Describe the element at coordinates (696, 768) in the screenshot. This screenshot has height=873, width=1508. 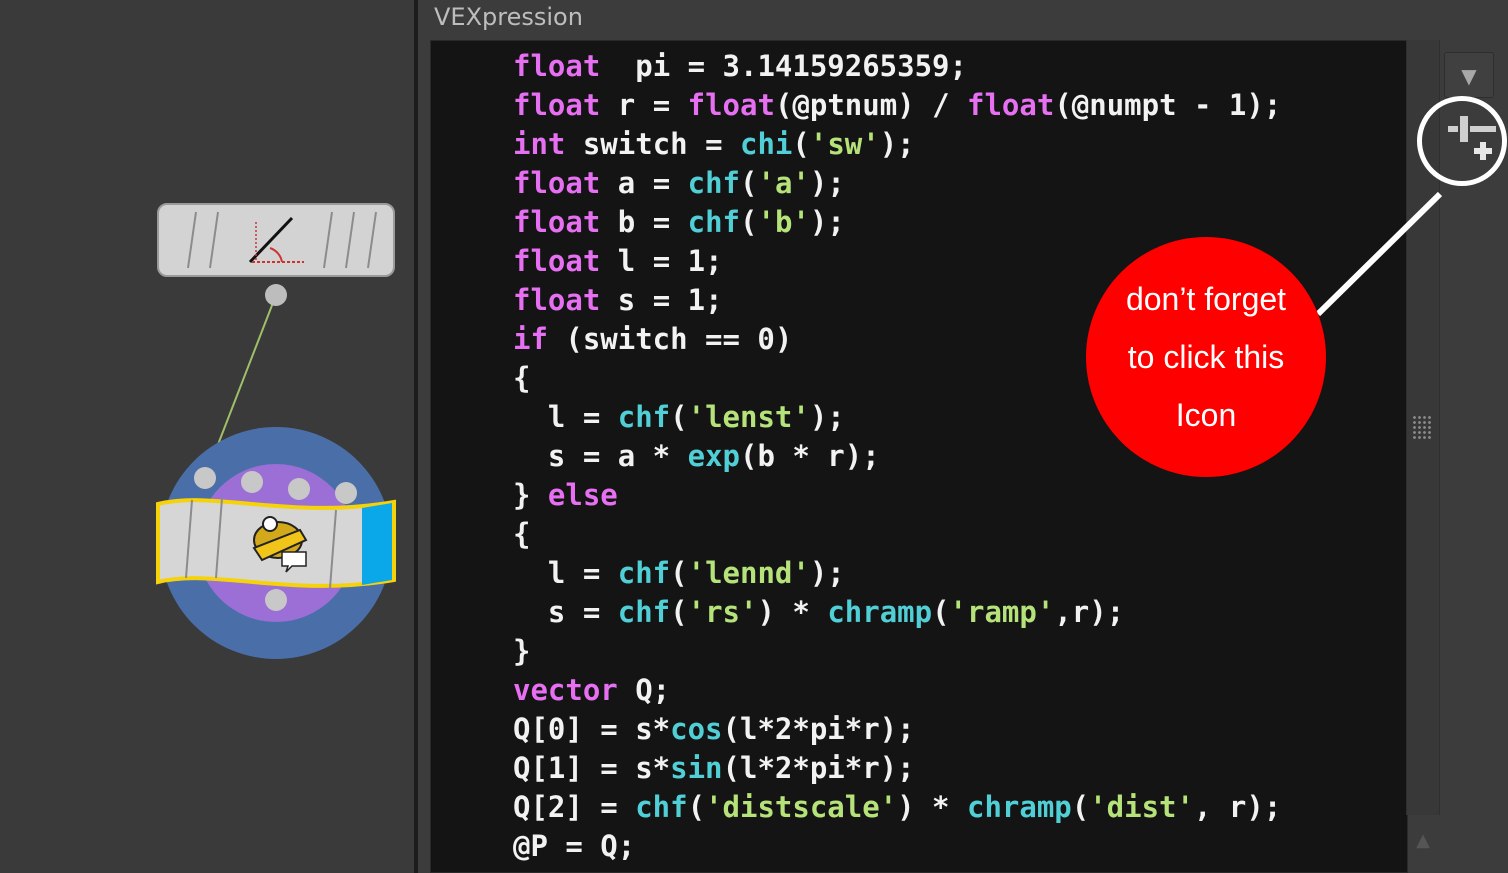
I see `code-function: sin` at that location.